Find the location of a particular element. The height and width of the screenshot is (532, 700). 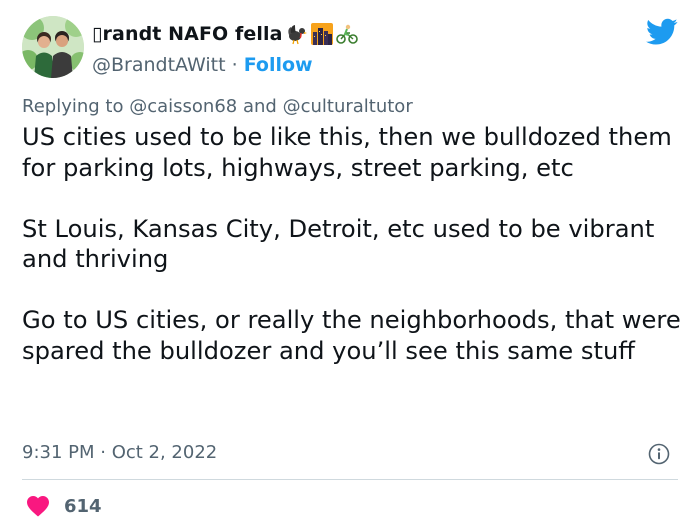

twitter-bird-icon is located at coordinates (662, 32).